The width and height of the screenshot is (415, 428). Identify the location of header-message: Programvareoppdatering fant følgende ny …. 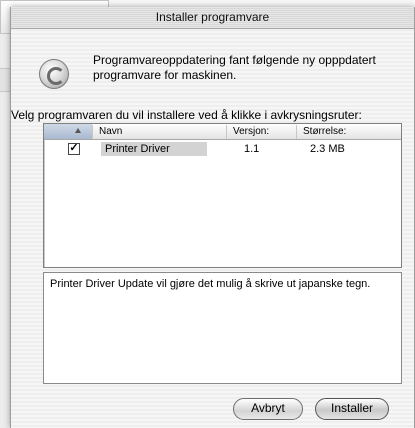
(234, 67).